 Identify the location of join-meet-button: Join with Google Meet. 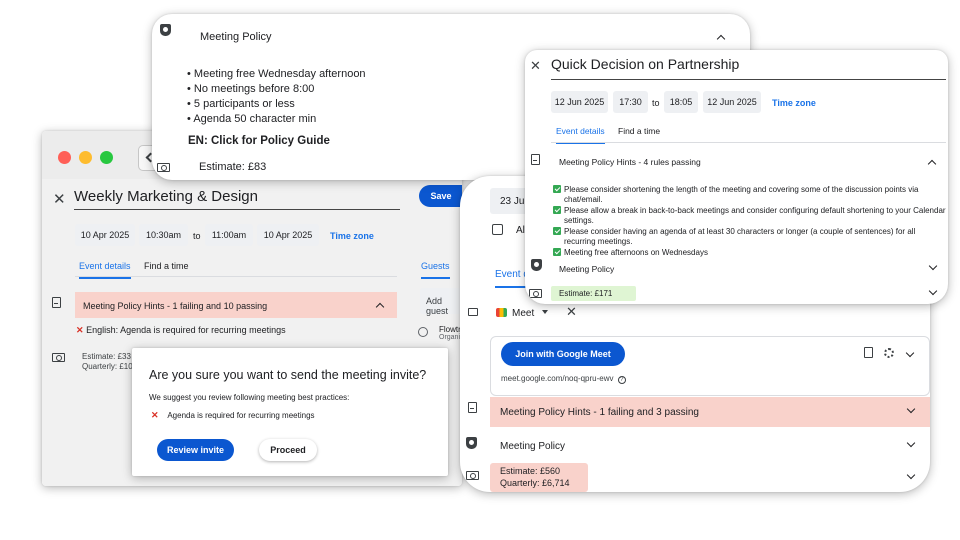
(563, 354).